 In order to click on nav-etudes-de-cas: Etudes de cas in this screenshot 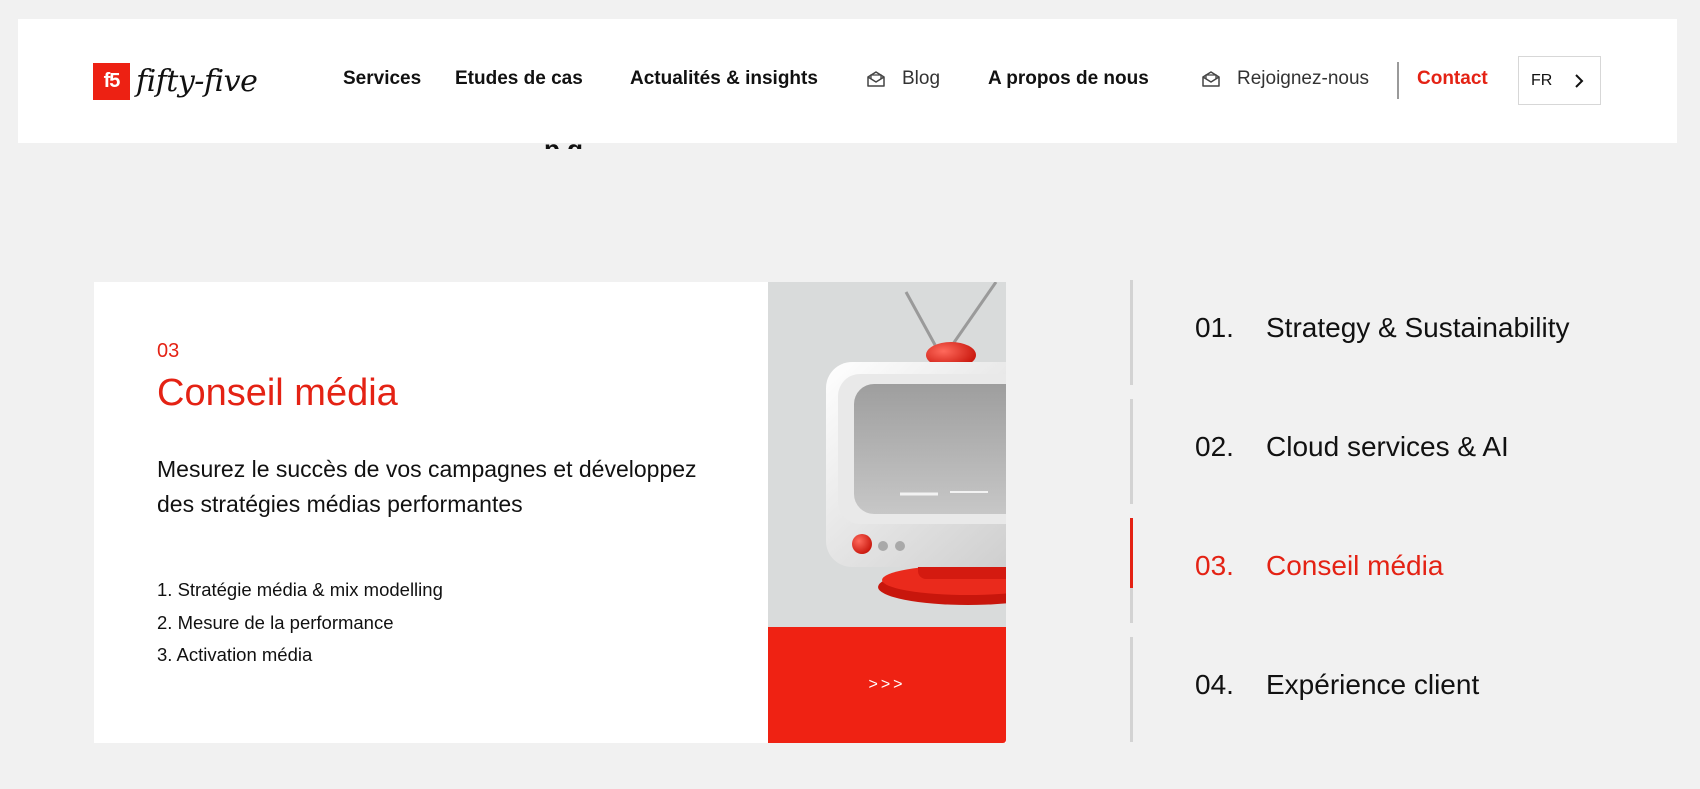, I will do `click(519, 79)`.